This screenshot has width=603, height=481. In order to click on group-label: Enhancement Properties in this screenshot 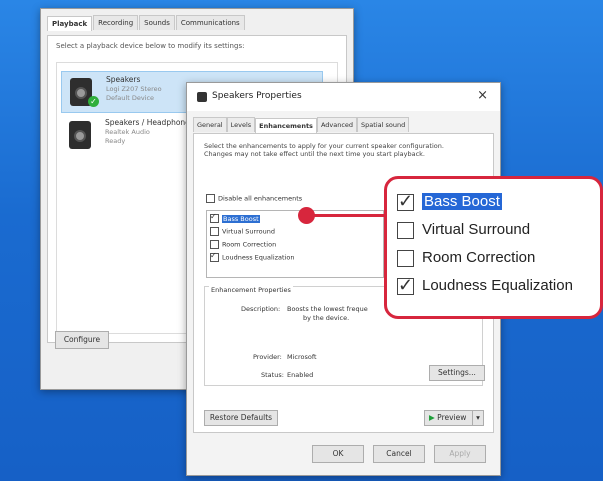, I will do `click(251, 290)`.